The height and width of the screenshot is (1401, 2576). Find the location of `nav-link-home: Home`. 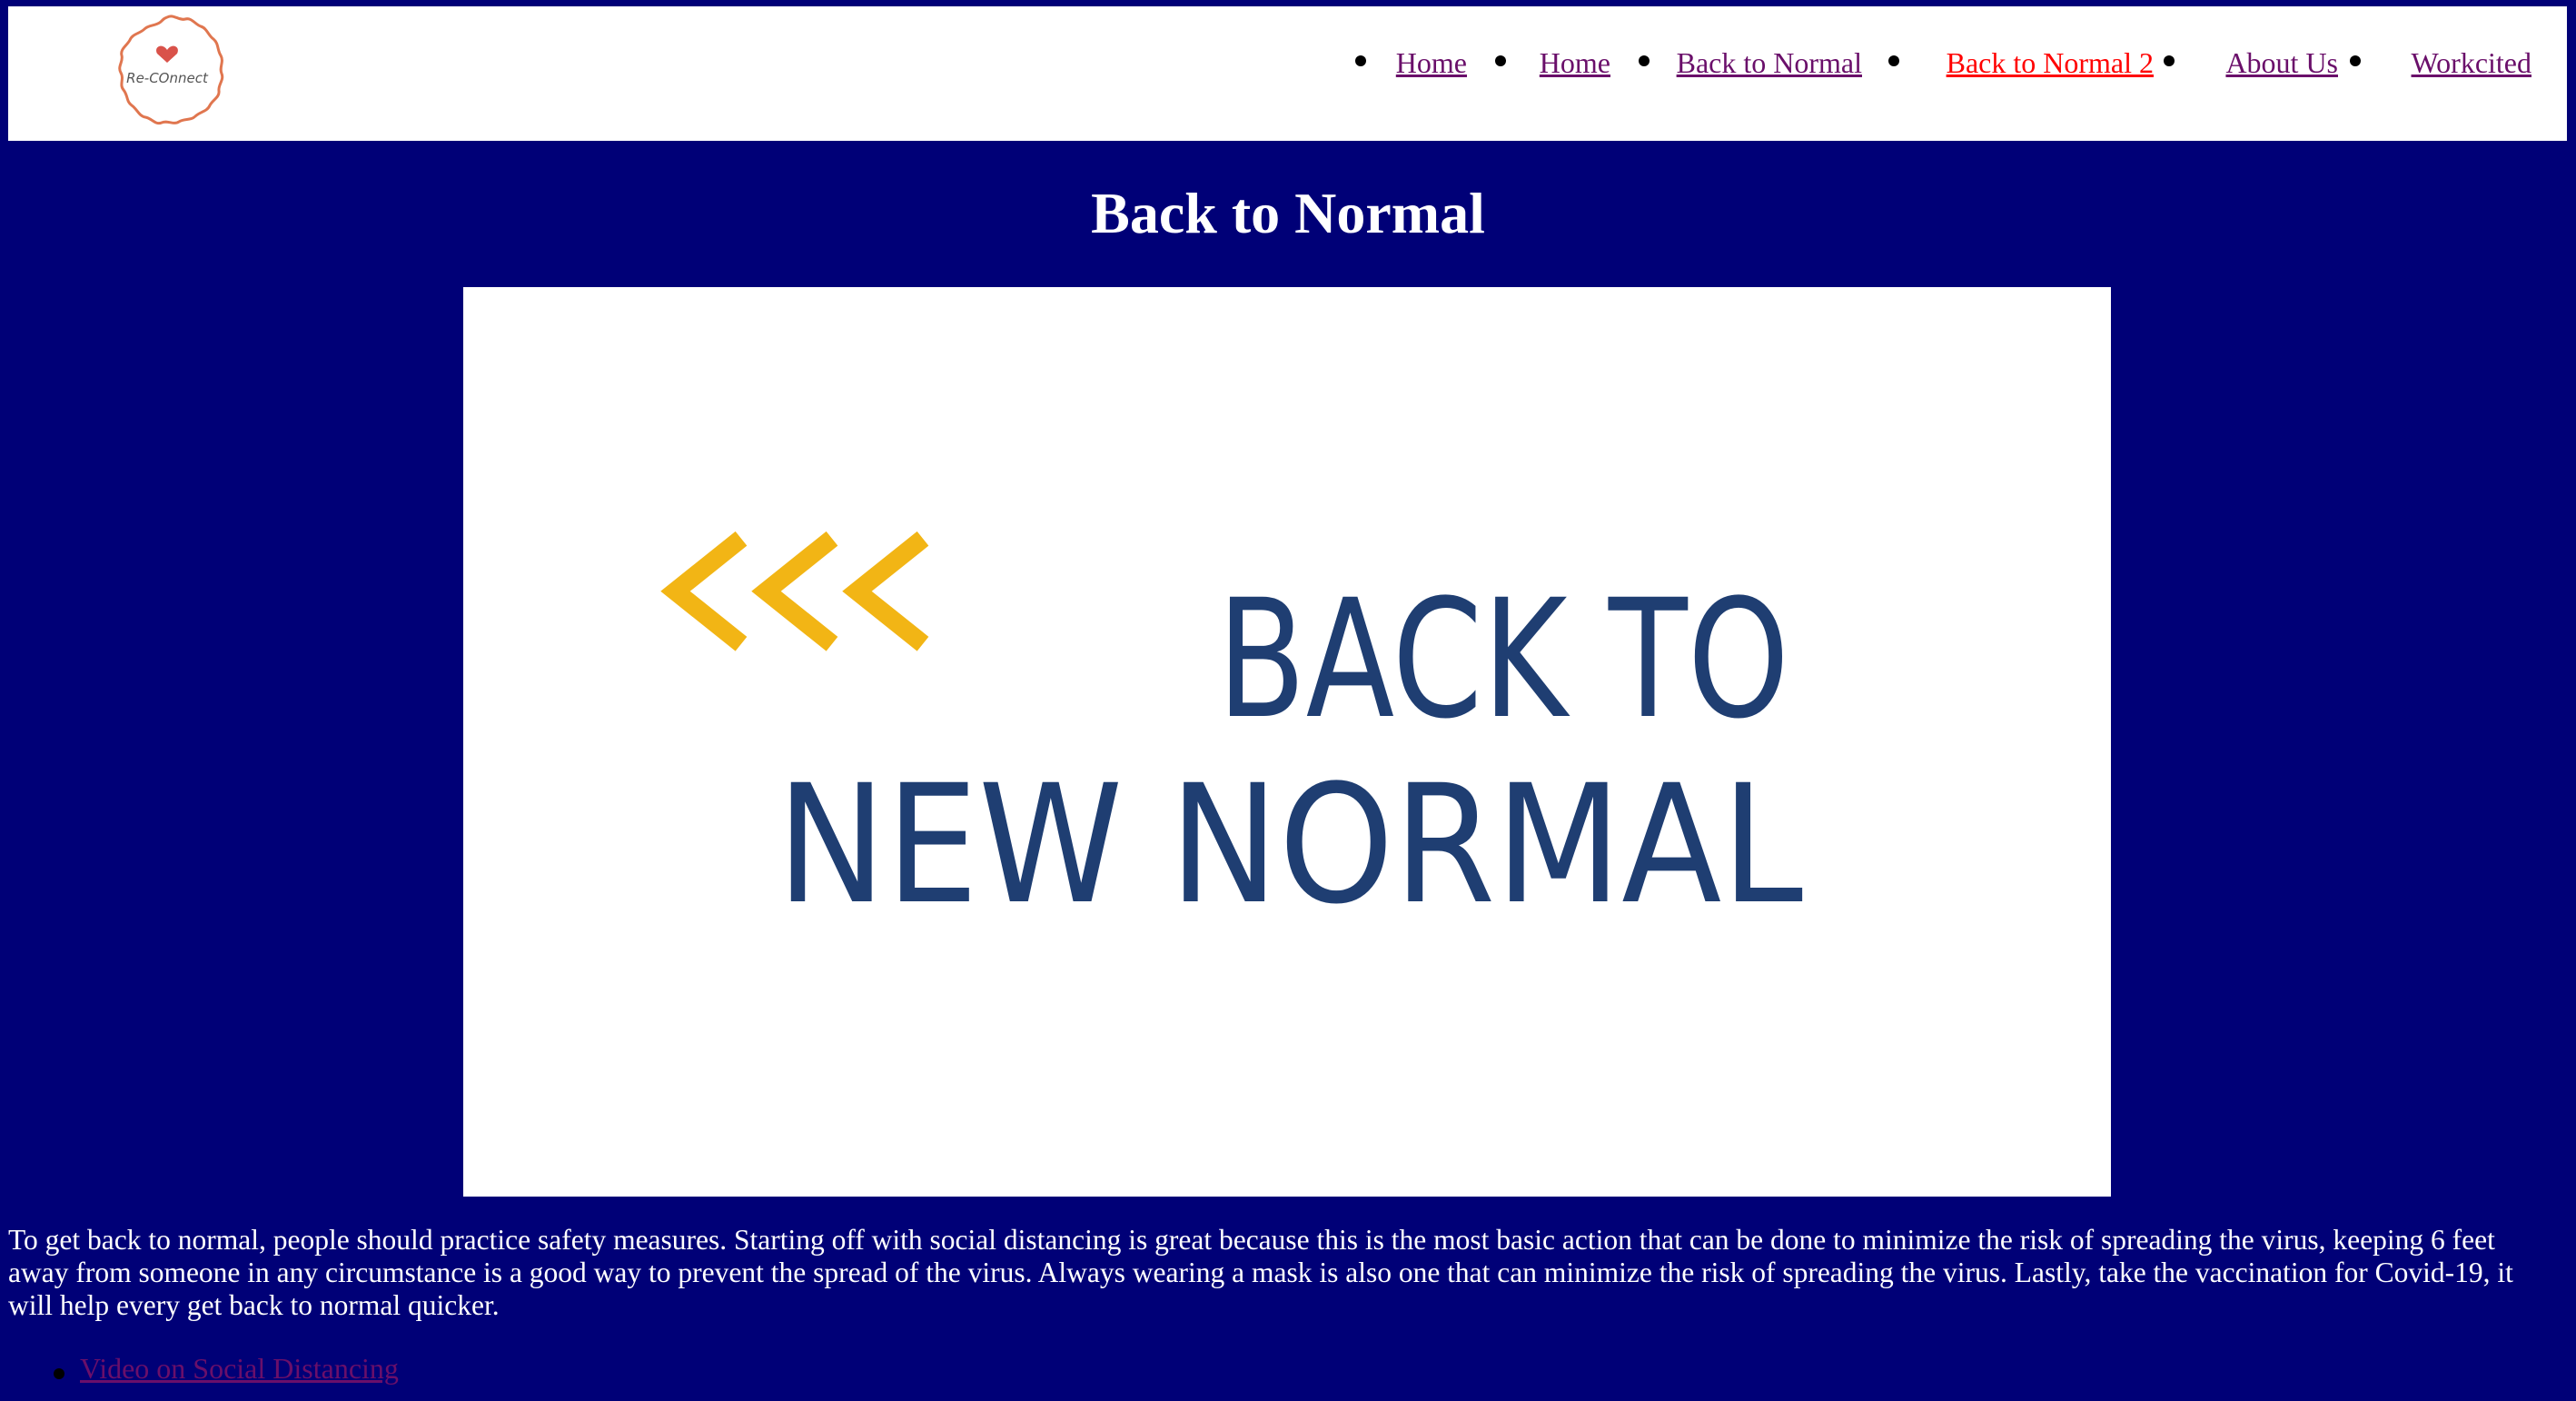

nav-link-home: Home is located at coordinates (1431, 63).